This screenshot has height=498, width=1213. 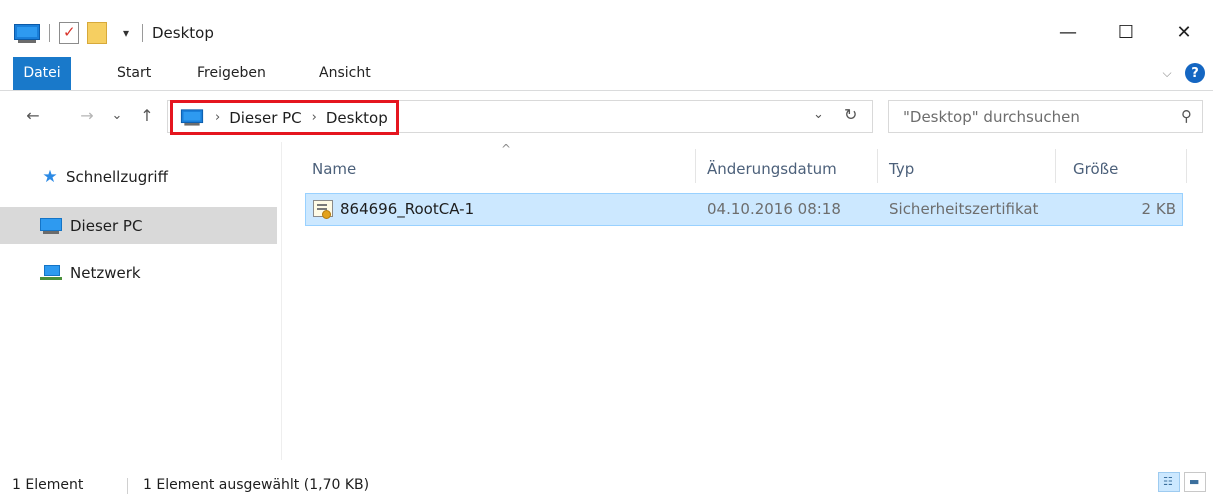 I want to click on large-icons-view-icon: ▬, so click(x=1194, y=481).